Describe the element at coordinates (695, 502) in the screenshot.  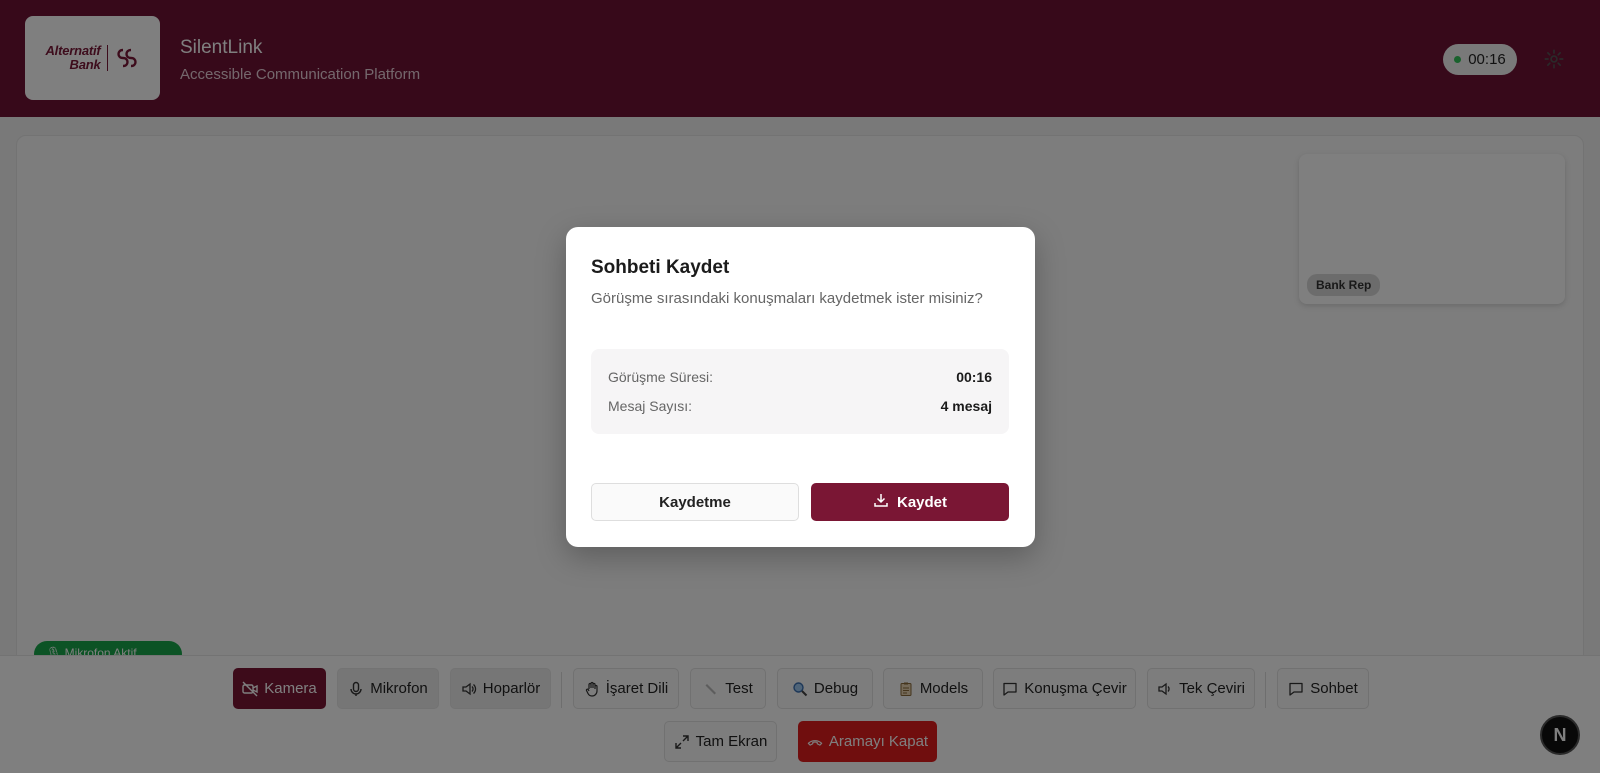
I see `dont-save-button: Kaydetme` at that location.